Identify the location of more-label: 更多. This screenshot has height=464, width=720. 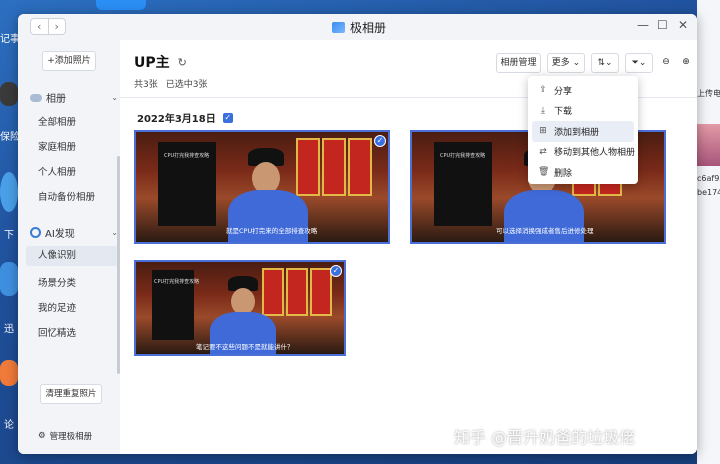
(560, 63).